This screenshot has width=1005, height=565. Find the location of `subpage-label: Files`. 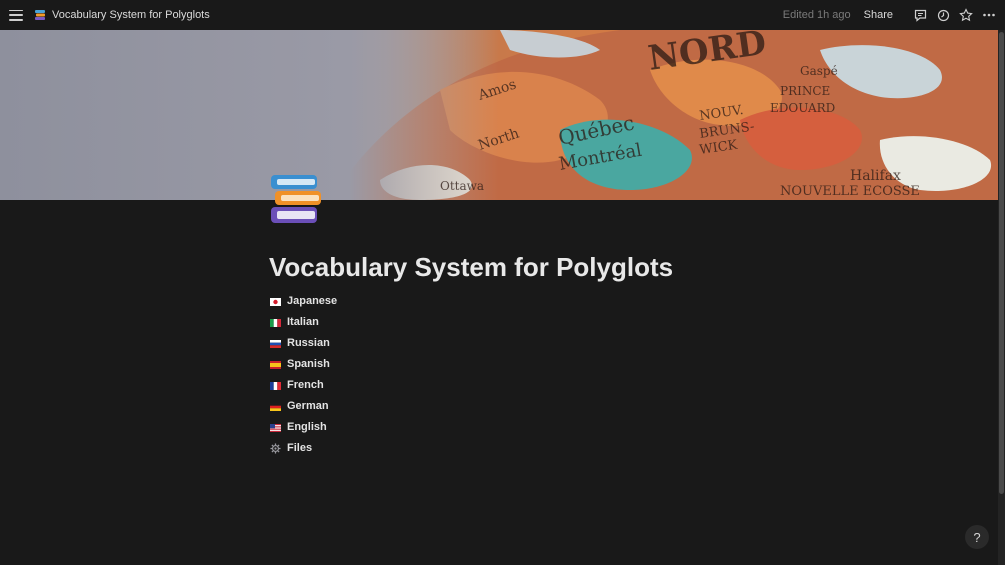

subpage-label: Files is located at coordinates (300, 448).